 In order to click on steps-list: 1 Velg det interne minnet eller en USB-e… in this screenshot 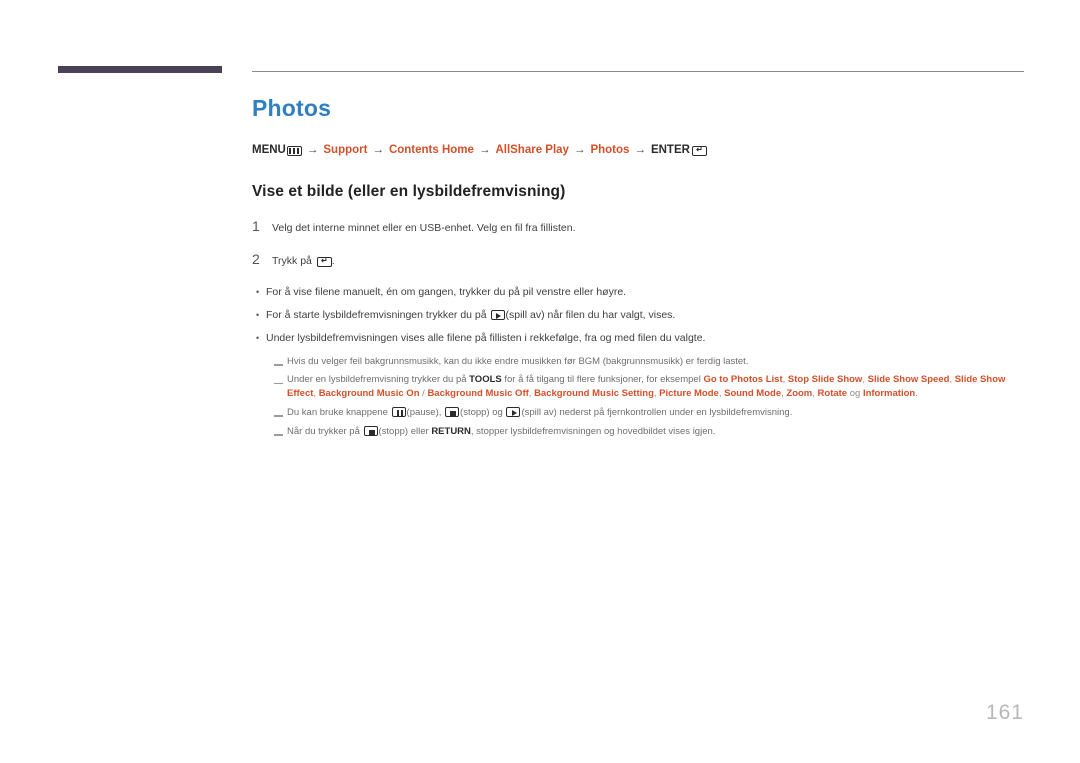, I will do `click(638, 243)`.